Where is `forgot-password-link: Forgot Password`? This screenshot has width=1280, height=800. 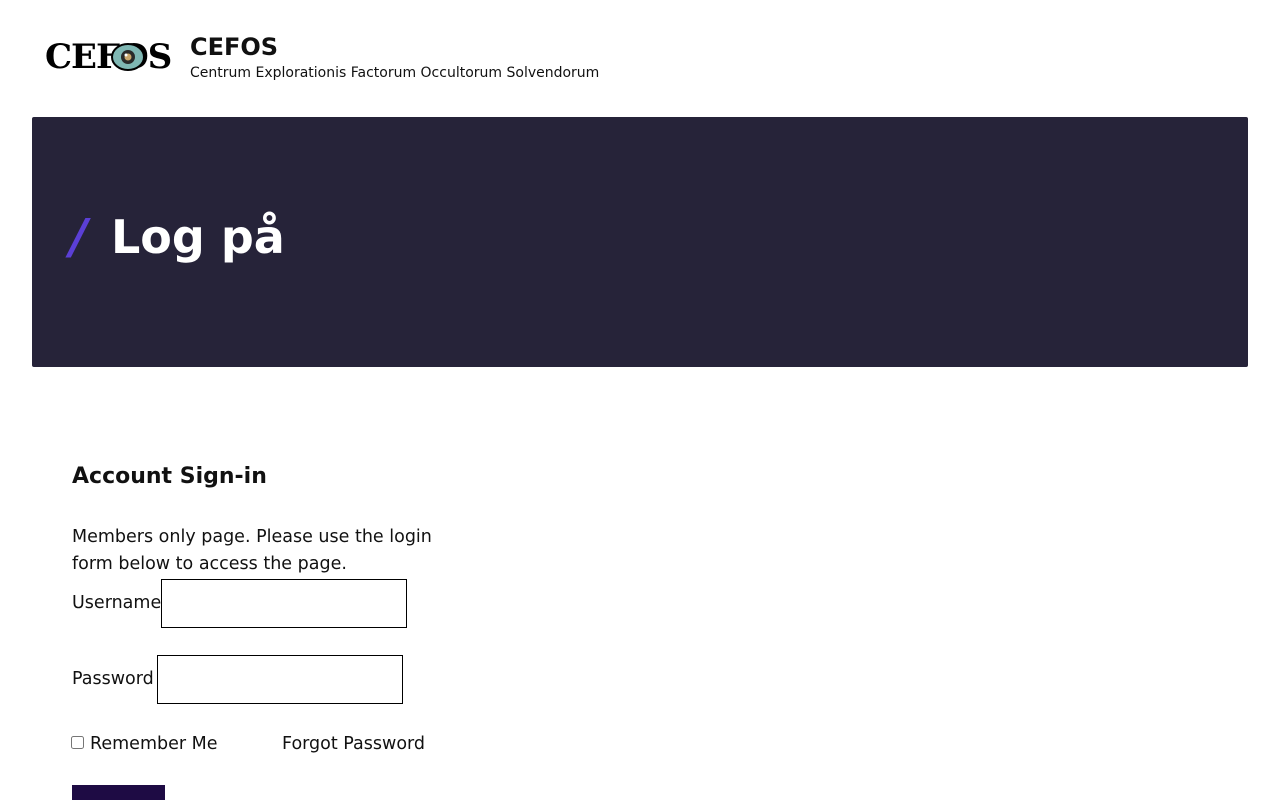
forgot-password-link: Forgot Password is located at coordinates (353, 744).